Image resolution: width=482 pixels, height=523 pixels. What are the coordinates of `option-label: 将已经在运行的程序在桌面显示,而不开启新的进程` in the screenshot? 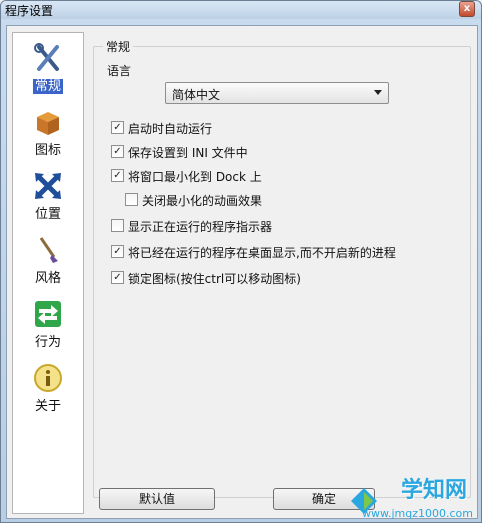 It's located at (262, 253).